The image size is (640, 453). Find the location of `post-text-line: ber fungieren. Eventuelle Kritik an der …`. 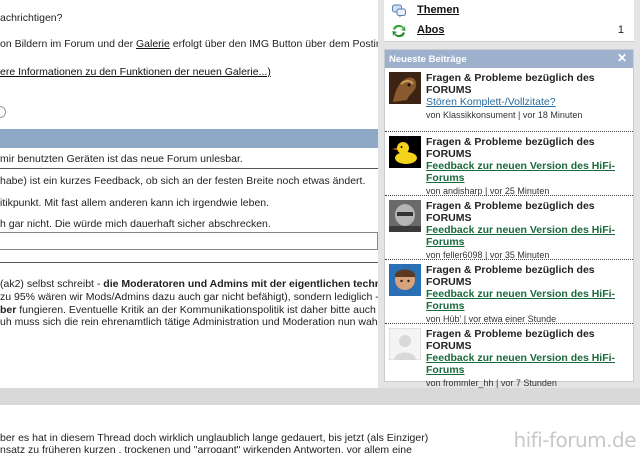

post-text-line: ber fungieren. Eventuelle Kritik an der … is located at coordinates (189, 310).